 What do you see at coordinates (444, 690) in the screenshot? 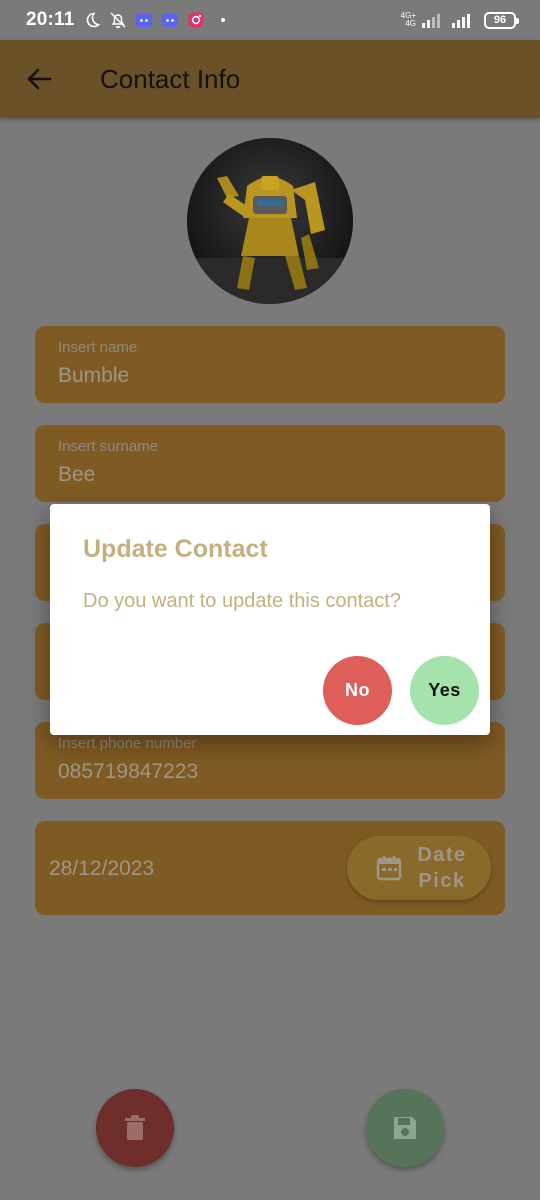
I see `yes-button: Yes` at bounding box center [444, 690].